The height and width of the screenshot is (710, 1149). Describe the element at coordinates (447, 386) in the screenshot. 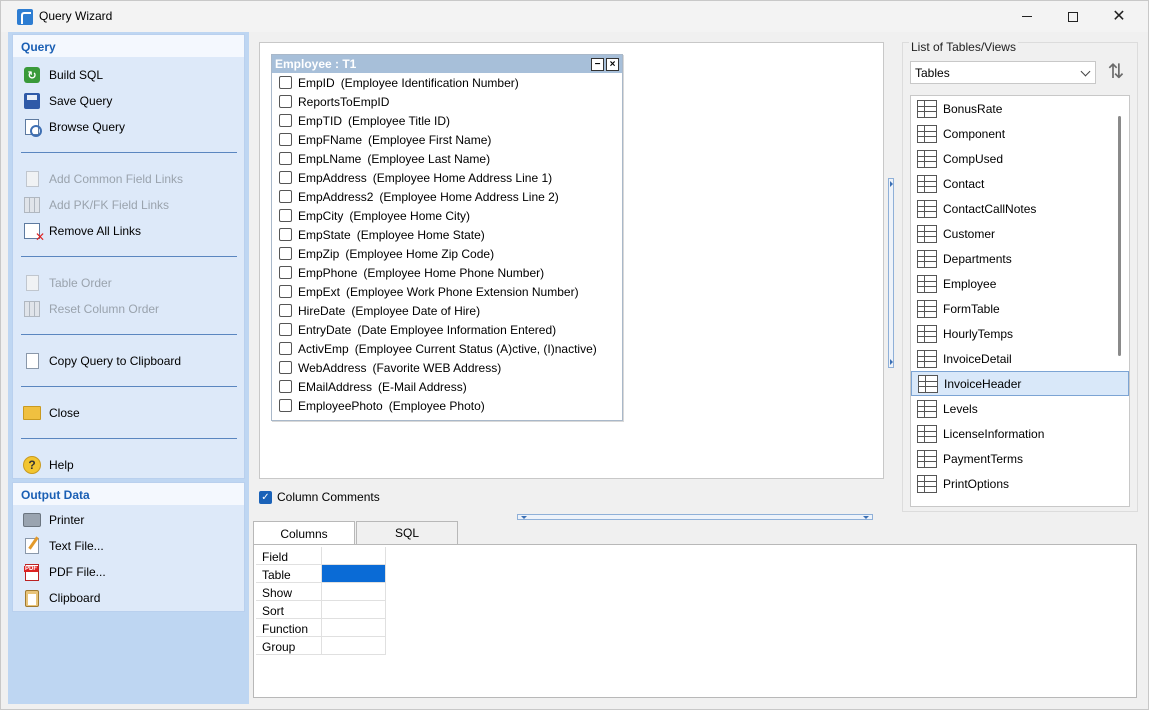

I see `field-row: EMailAddress (E-Mail Address)` at that location.